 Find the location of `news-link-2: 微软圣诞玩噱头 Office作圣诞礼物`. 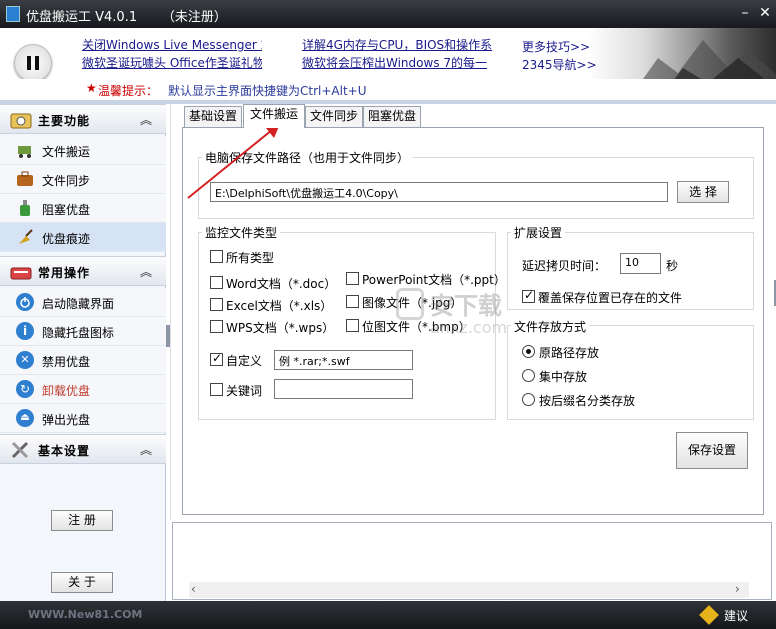

news-link-2: 微软圣诞玩噱头 Office作圣诞礼物 is located at coordinates (172, 62).